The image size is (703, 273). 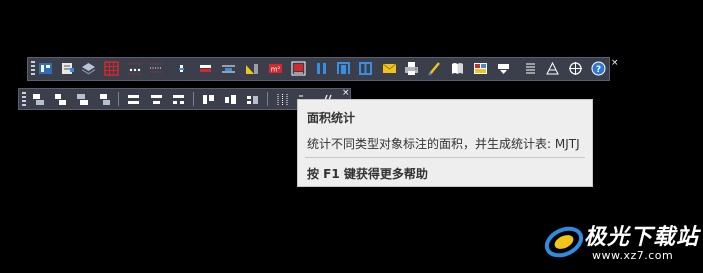 What do you see at coordinates (642, 237) in the screenshot?
I see `watermark-text: 极光下载站` at bounding box center [642, 237].